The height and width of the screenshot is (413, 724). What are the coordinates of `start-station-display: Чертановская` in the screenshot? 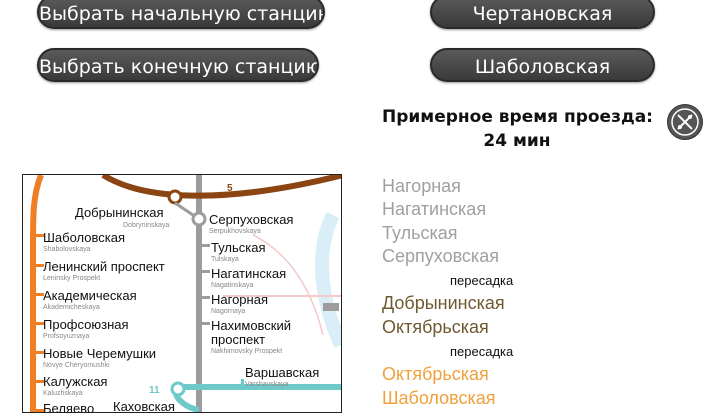 It's located at (542, 14).